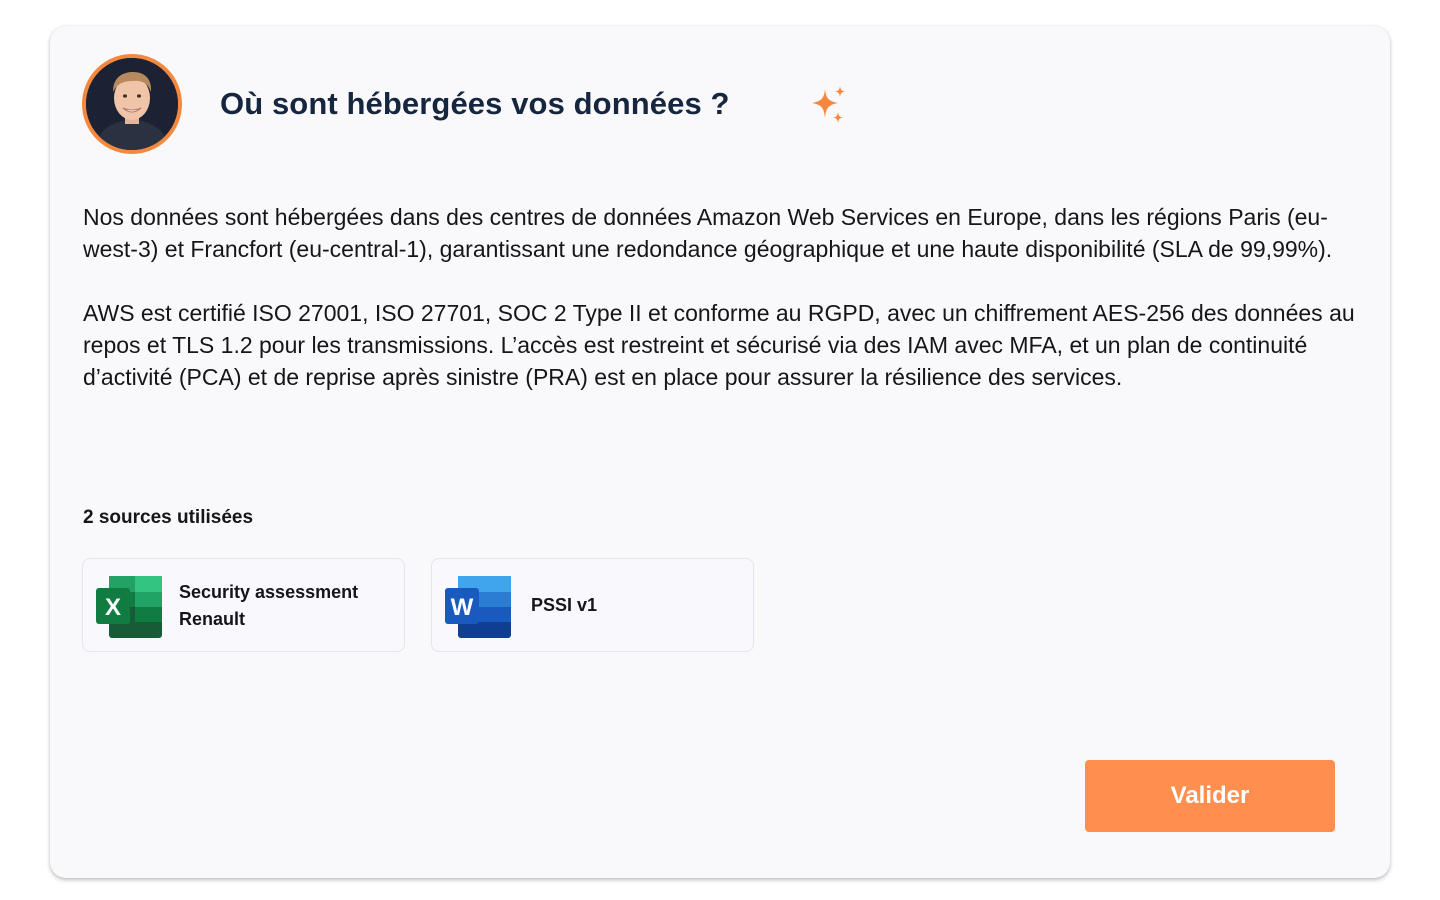 Image resolution: width=1440 pixels, height=900 pixels. Describe the element at coordinates (129, 607) in the screenshot. I see `excel-icon: X` at that location.